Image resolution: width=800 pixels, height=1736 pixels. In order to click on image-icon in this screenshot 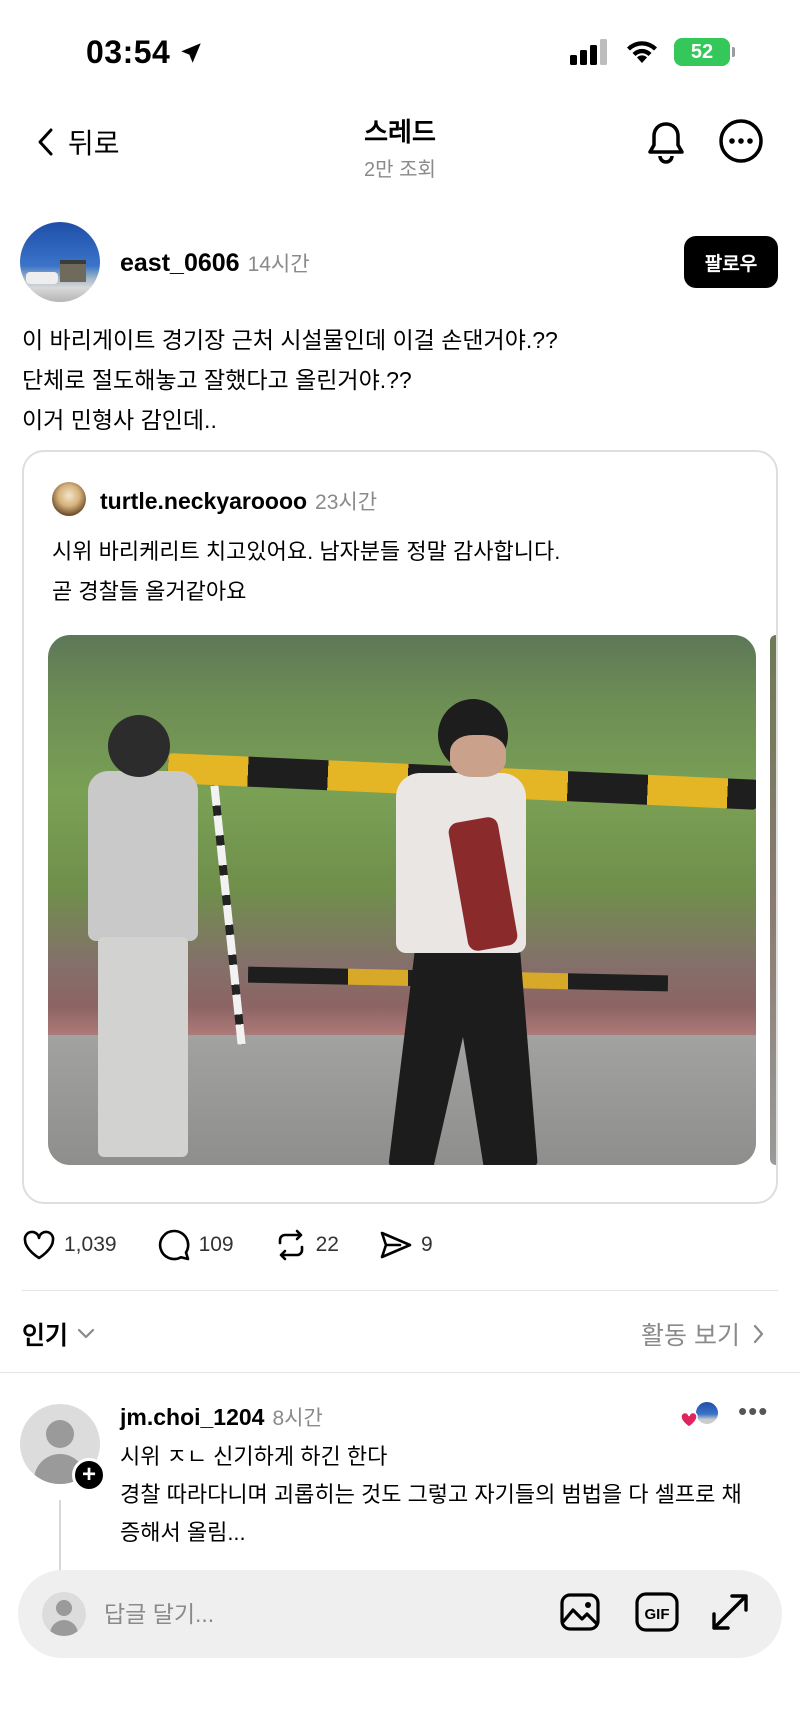, I will do `click(580, 1612)`.